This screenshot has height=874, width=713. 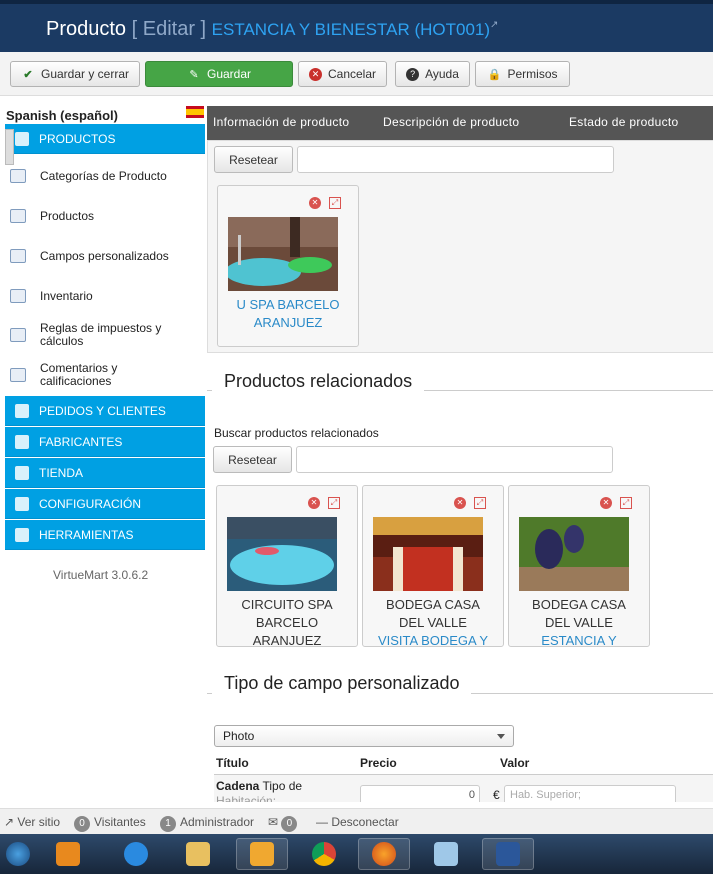 What do you see at coordinates (454, 459) in the screenshot?
I see `related-search-input` at bounding box center [454, 459].